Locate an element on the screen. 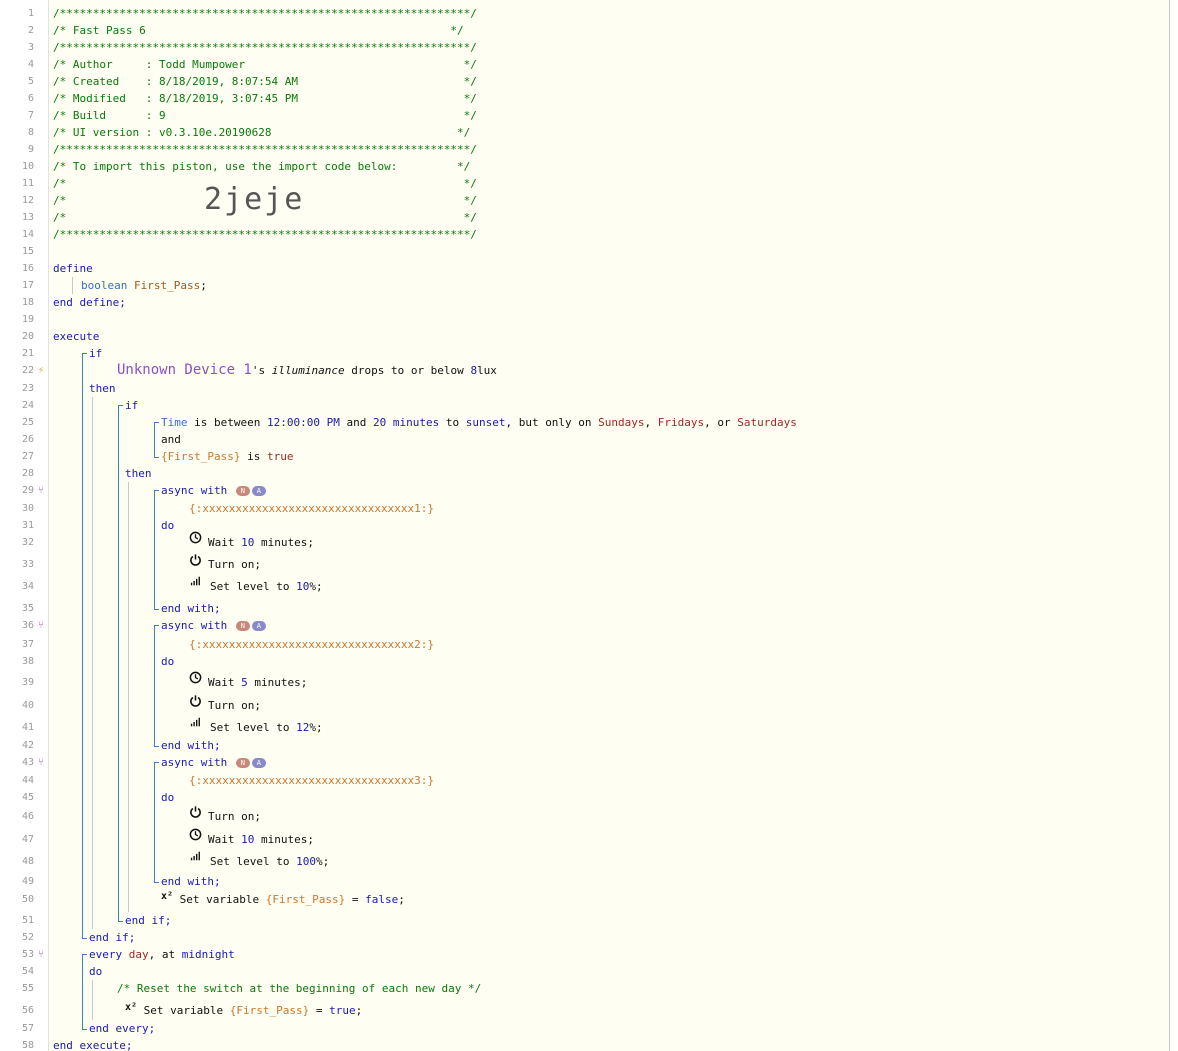 The image size is (1178, 1051). line-number: 5 is located at coordinates (30, 81).